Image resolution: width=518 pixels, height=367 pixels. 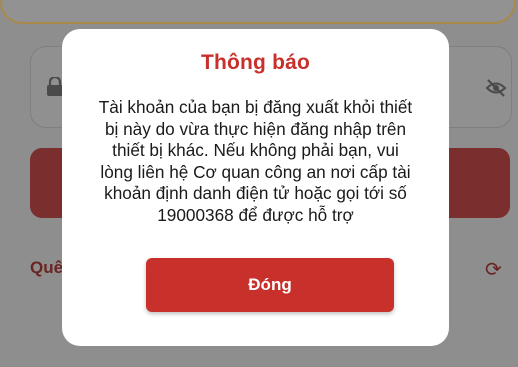 What do you see at coordinates (255, 62) in the screenshot?
I see `dialog-title: Thông báo` at bounding box center [255, 62].